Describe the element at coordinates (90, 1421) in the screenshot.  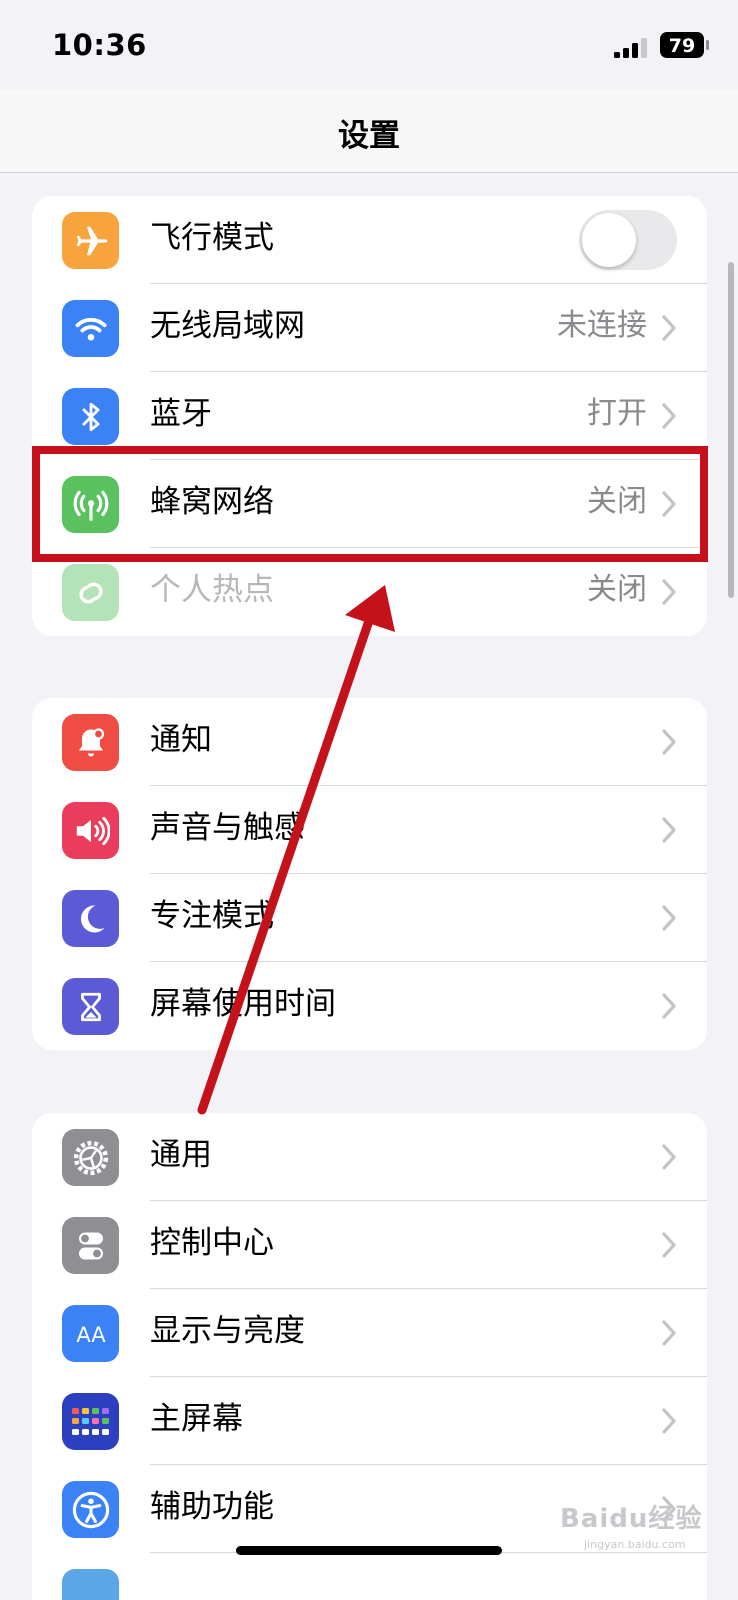
I see `home-grid-icon` at that location.